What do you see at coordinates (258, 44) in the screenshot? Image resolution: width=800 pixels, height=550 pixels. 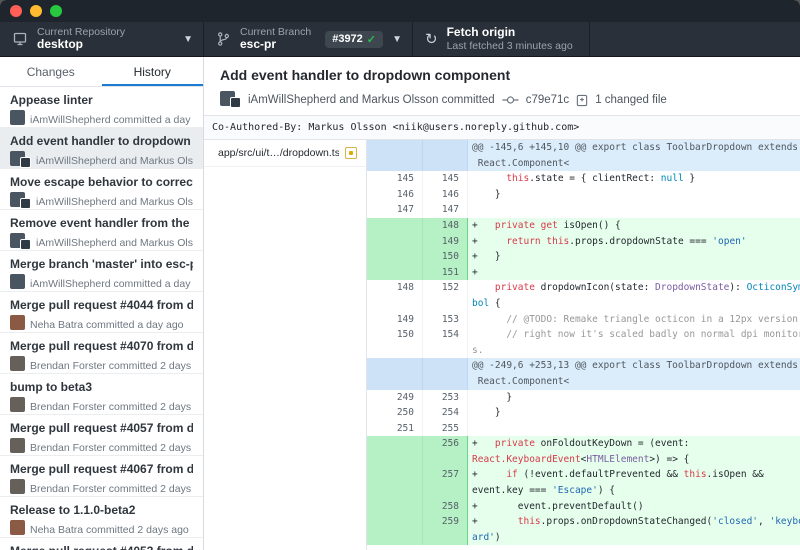 I see `branch-name: esc-pr` at bounding box center [258, 44].